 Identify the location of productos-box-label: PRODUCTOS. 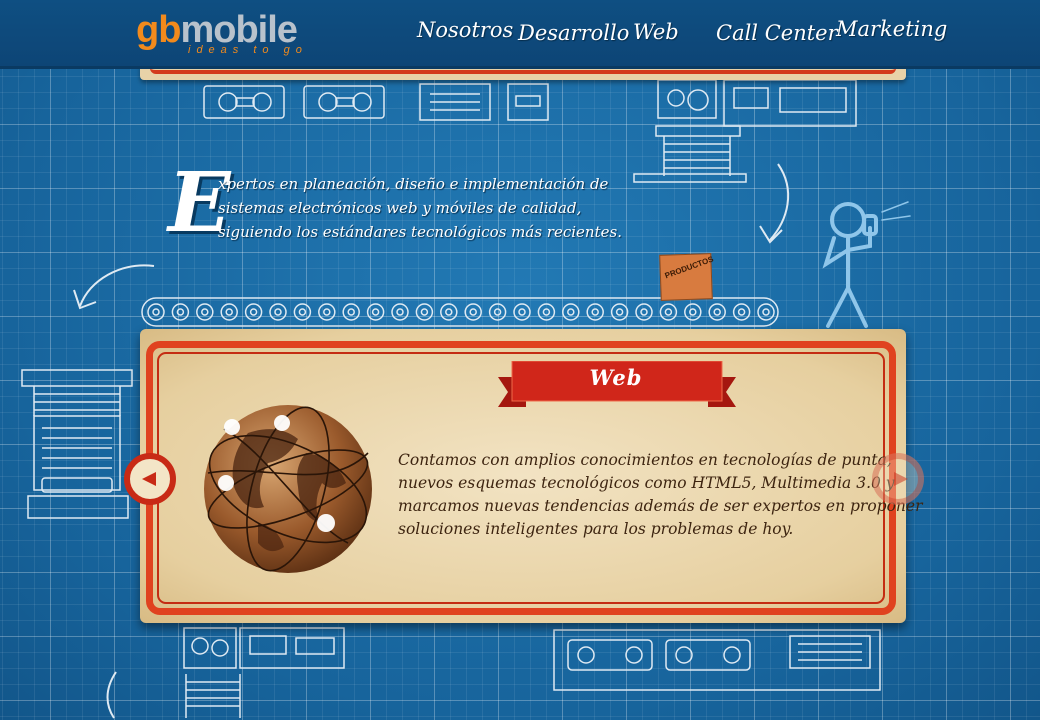
(689, 267).